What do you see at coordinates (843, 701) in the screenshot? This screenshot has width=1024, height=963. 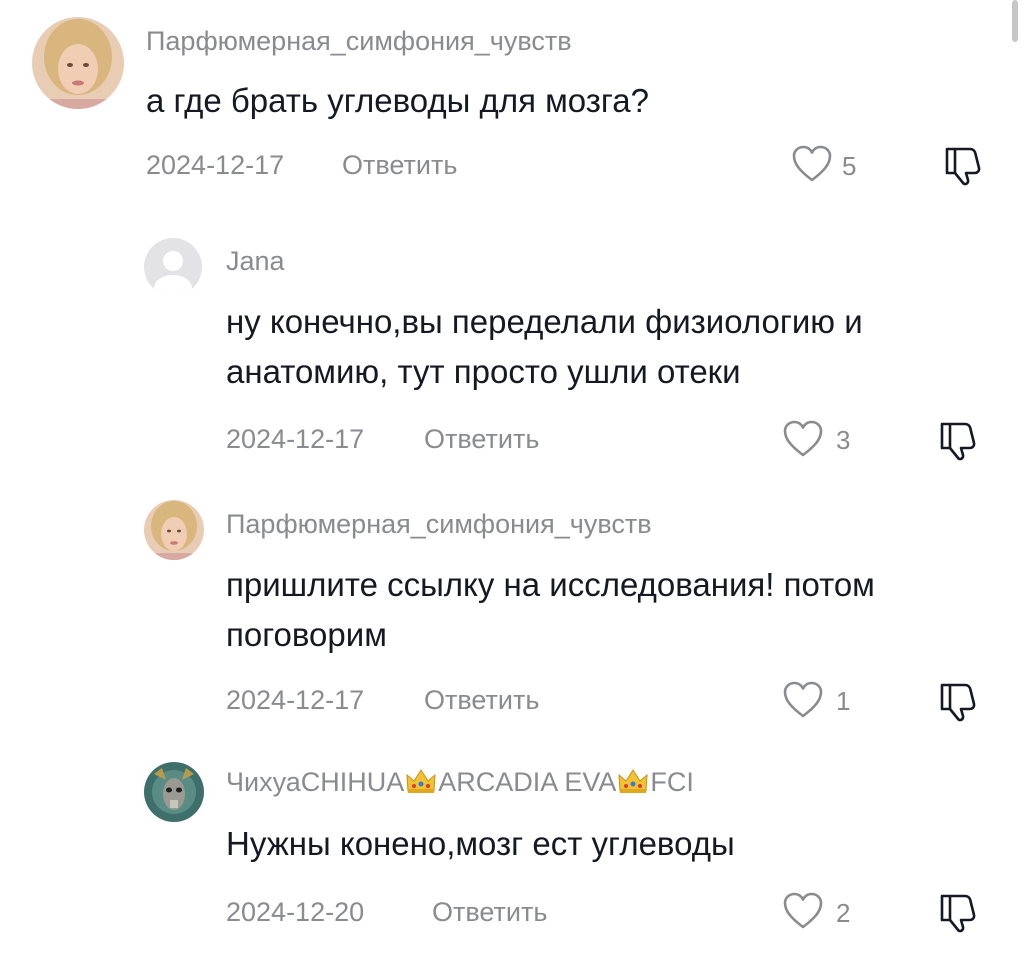 I see `like-count: 1` at bounding box center [843, 701].